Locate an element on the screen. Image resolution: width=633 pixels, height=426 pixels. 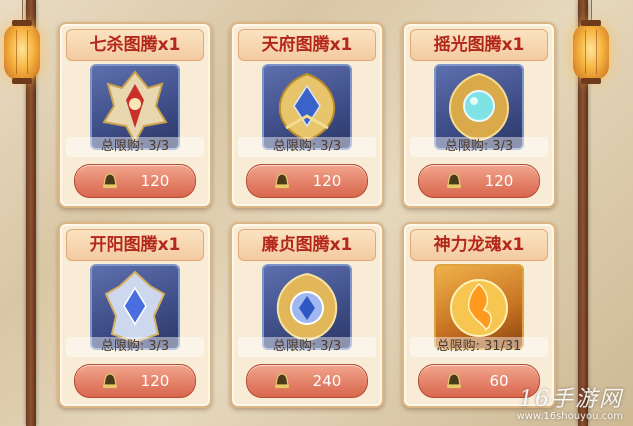
shop-item-card: 天府图腾x1 总限购: 3/3 120 is located at coordinates (307, 115).